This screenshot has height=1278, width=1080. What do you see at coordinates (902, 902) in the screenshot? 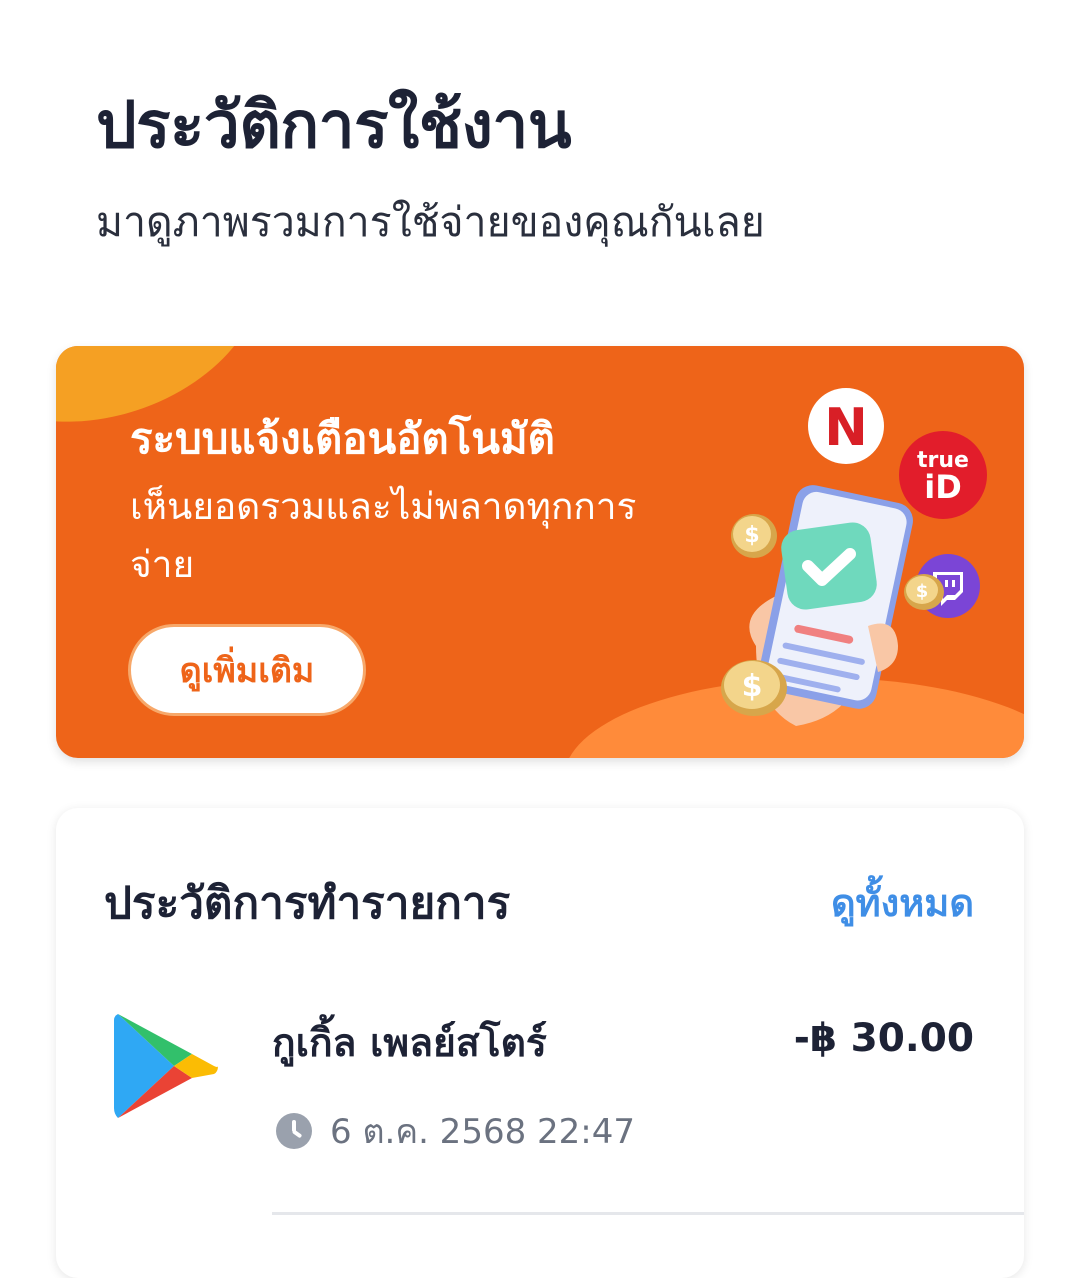
I see `view-all-link: ดูทั้งหมด` at bounding box center [902, 902].